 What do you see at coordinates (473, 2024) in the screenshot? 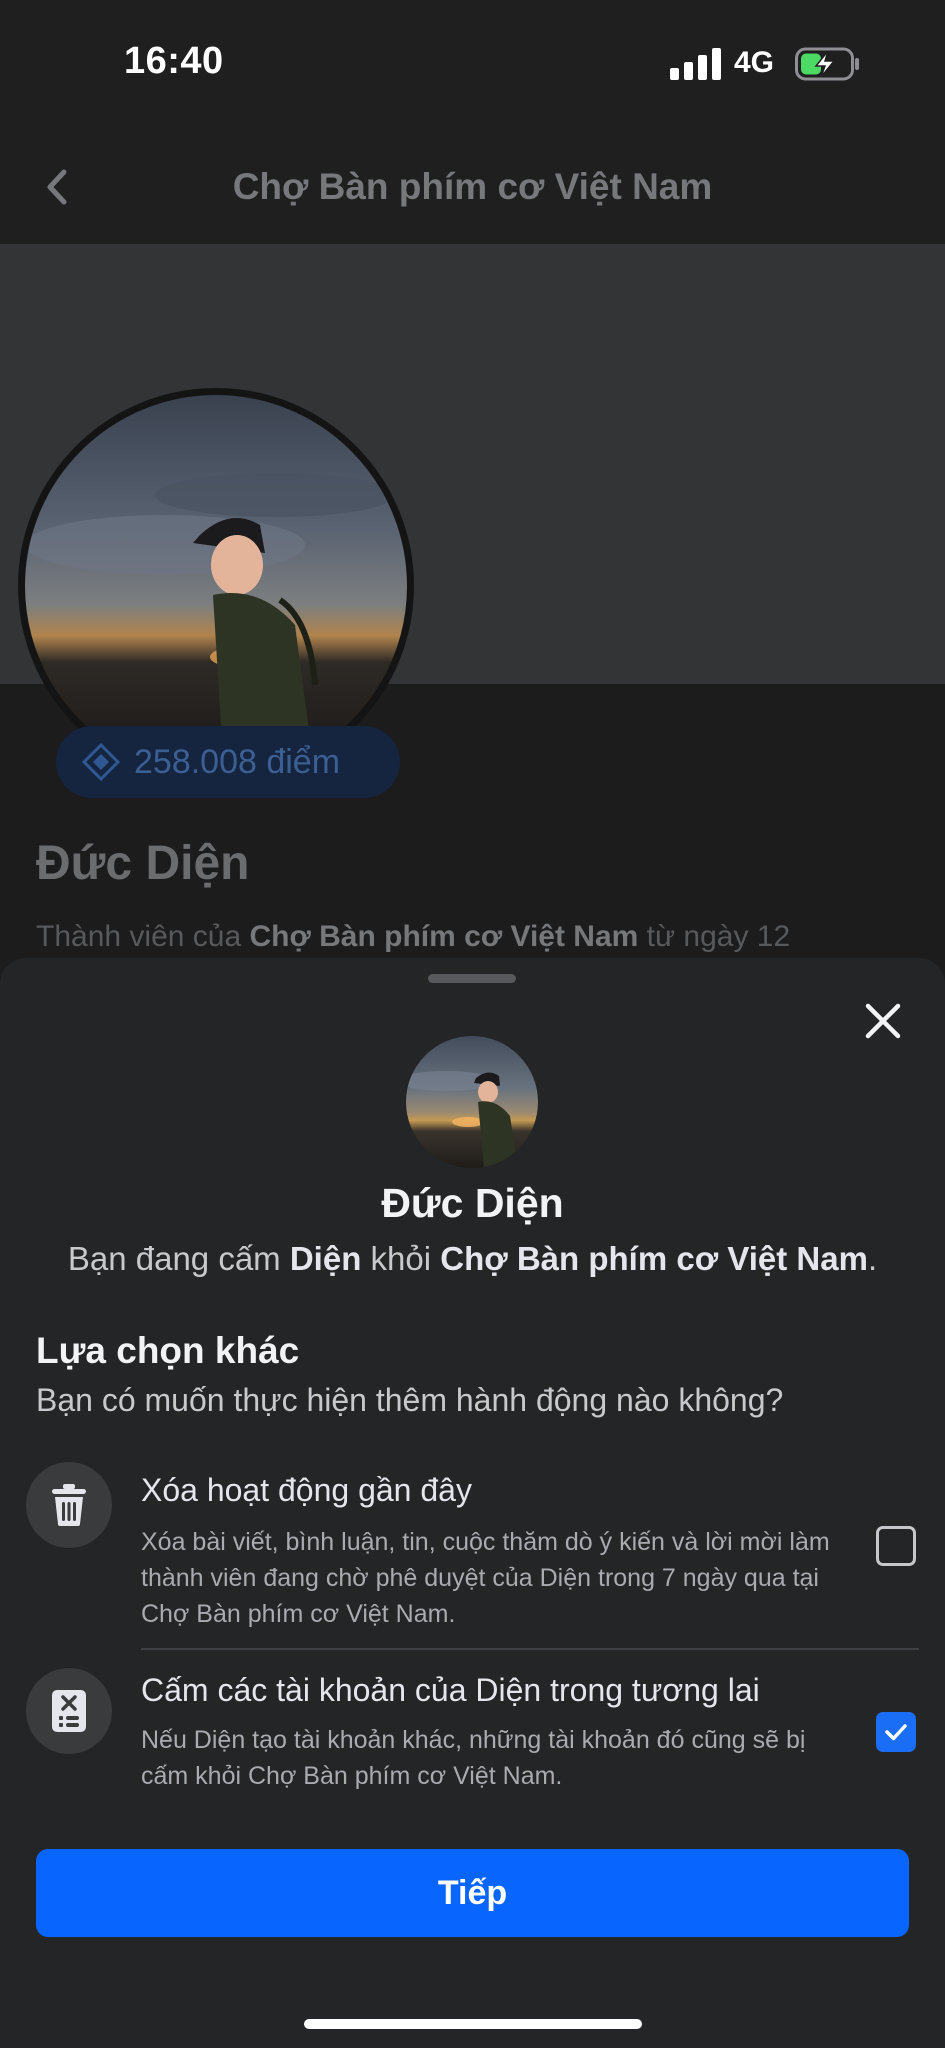
I see `home-indicator` at bounding box center [473, 2024].